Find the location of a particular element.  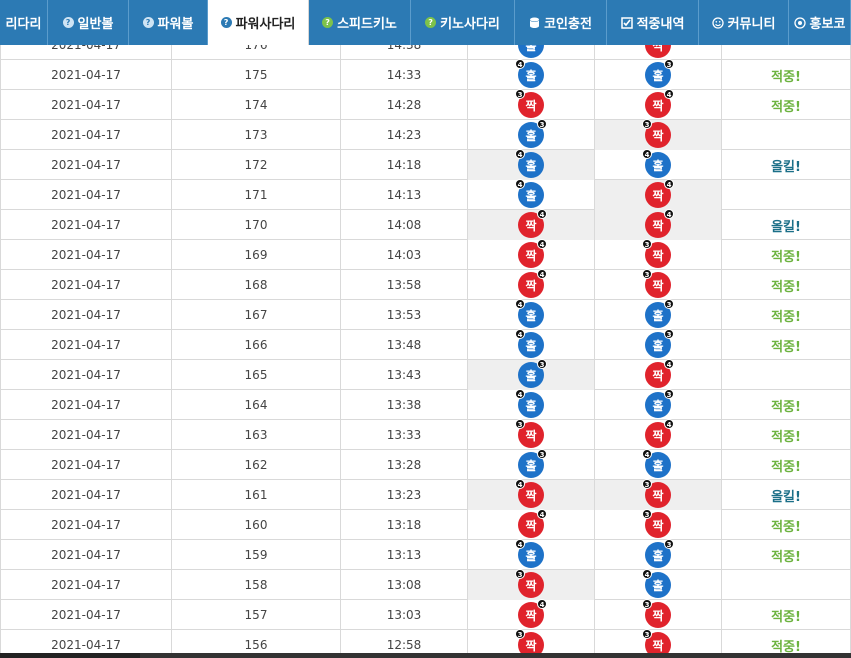

table-row: 2021-04-17 167 13:53 홀 4 홀 3 적중! is located at coordinates (425, 314).